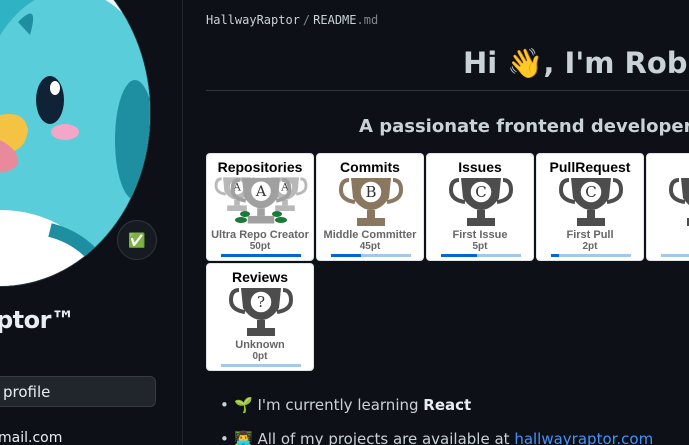 The width and height of the screenshot is (689, 445). I want to click on breadcrumb-user-link: HallwayRaptor, so click(253, 20).